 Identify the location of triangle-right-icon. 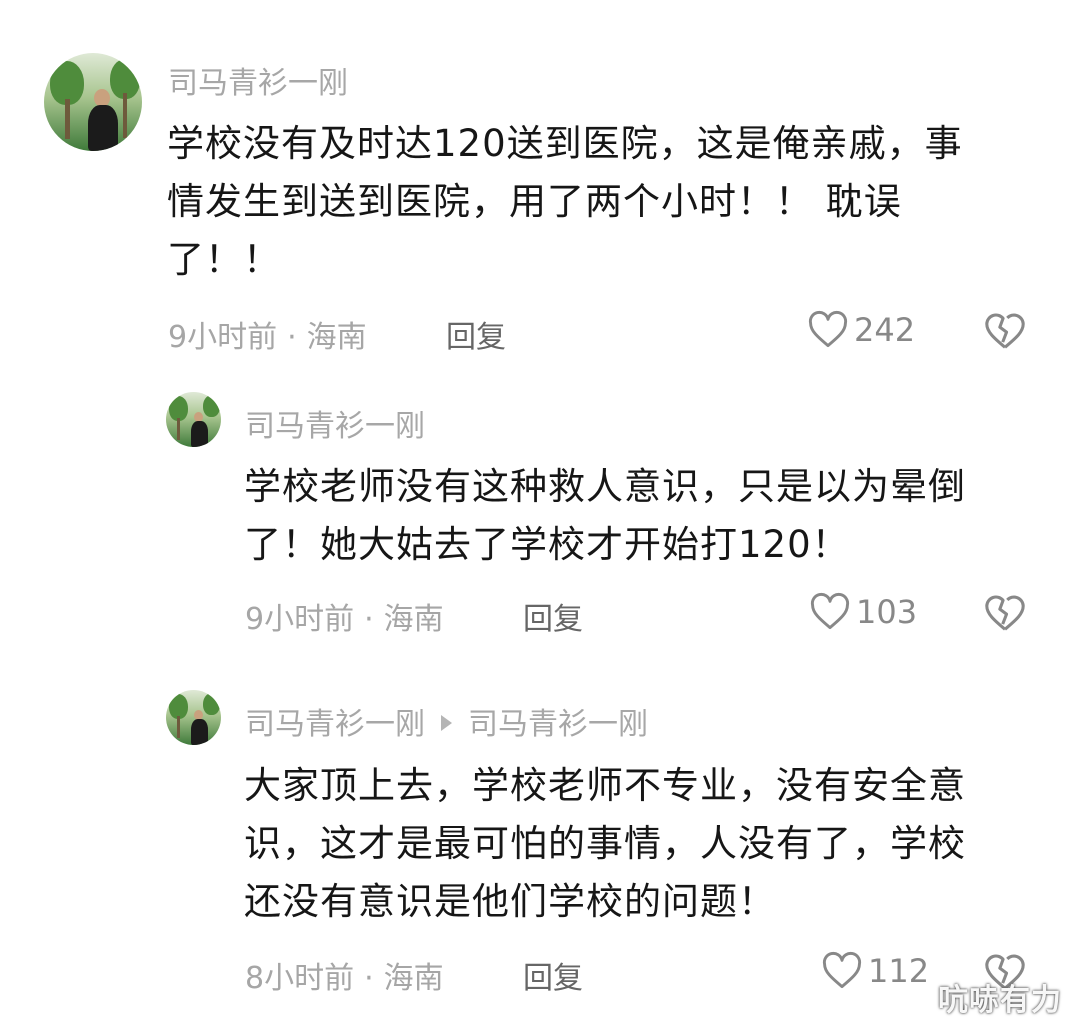
(446, 723).